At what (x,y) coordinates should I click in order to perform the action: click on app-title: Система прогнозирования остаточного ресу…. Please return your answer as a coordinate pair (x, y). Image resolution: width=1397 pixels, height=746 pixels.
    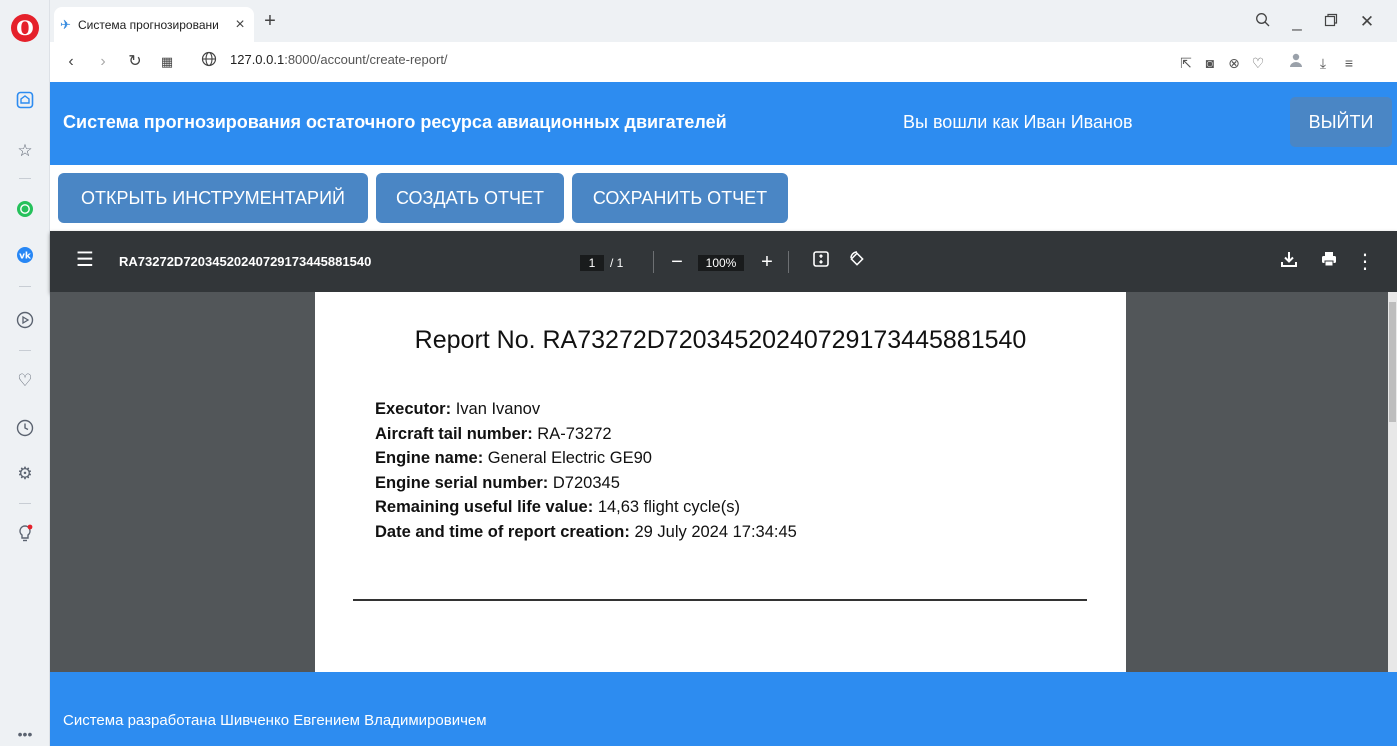
    Looking at the image, I should click on (395, 122).